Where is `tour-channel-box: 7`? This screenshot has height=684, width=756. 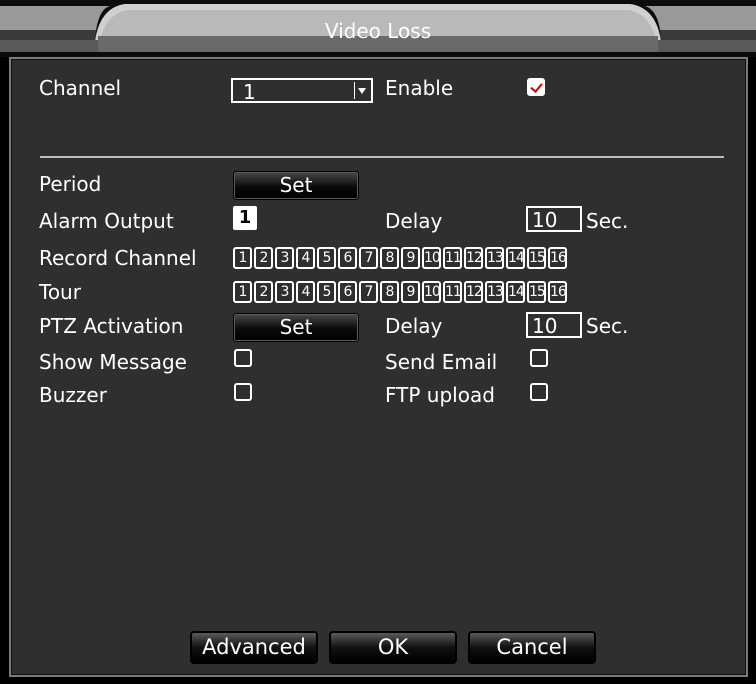
tour-channel-box: 7 is located at coordinates (368, 292).